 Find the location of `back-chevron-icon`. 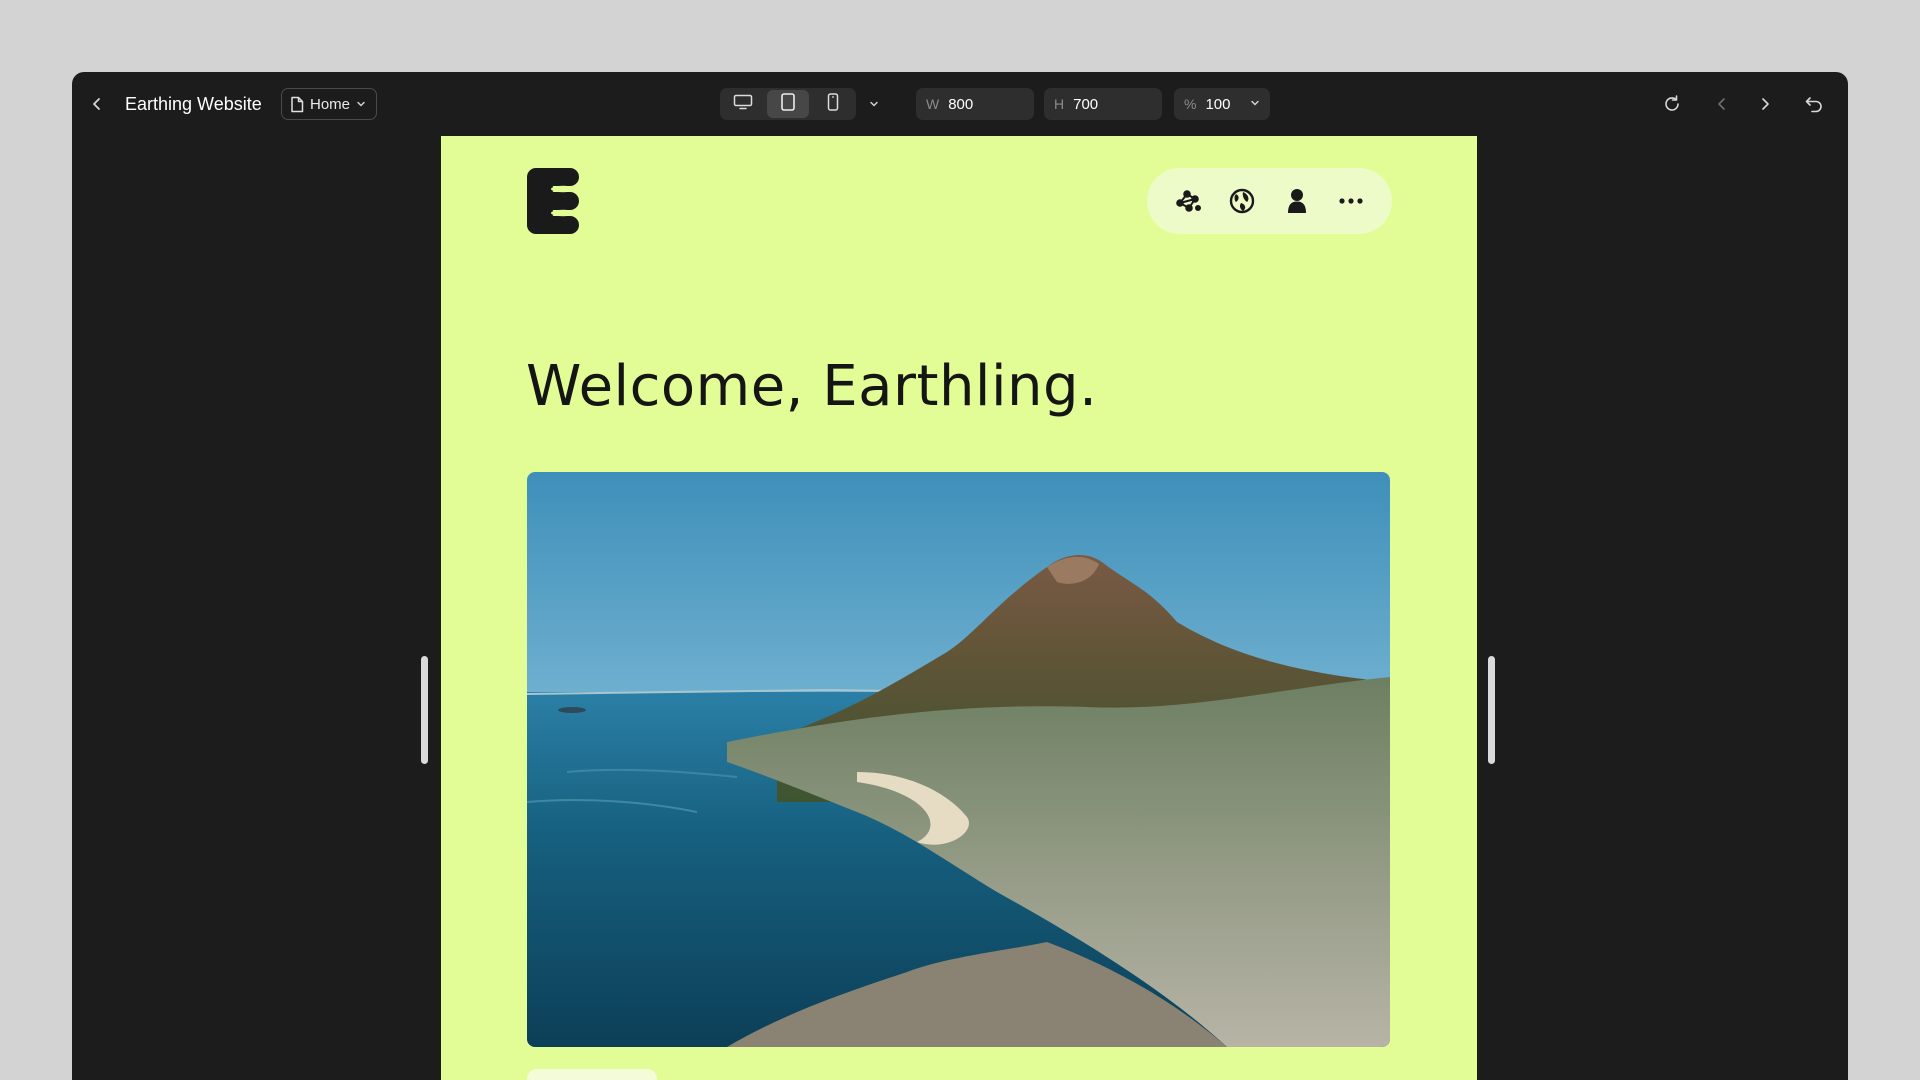

back-chevron-icon is located at coordinates (97, 104).